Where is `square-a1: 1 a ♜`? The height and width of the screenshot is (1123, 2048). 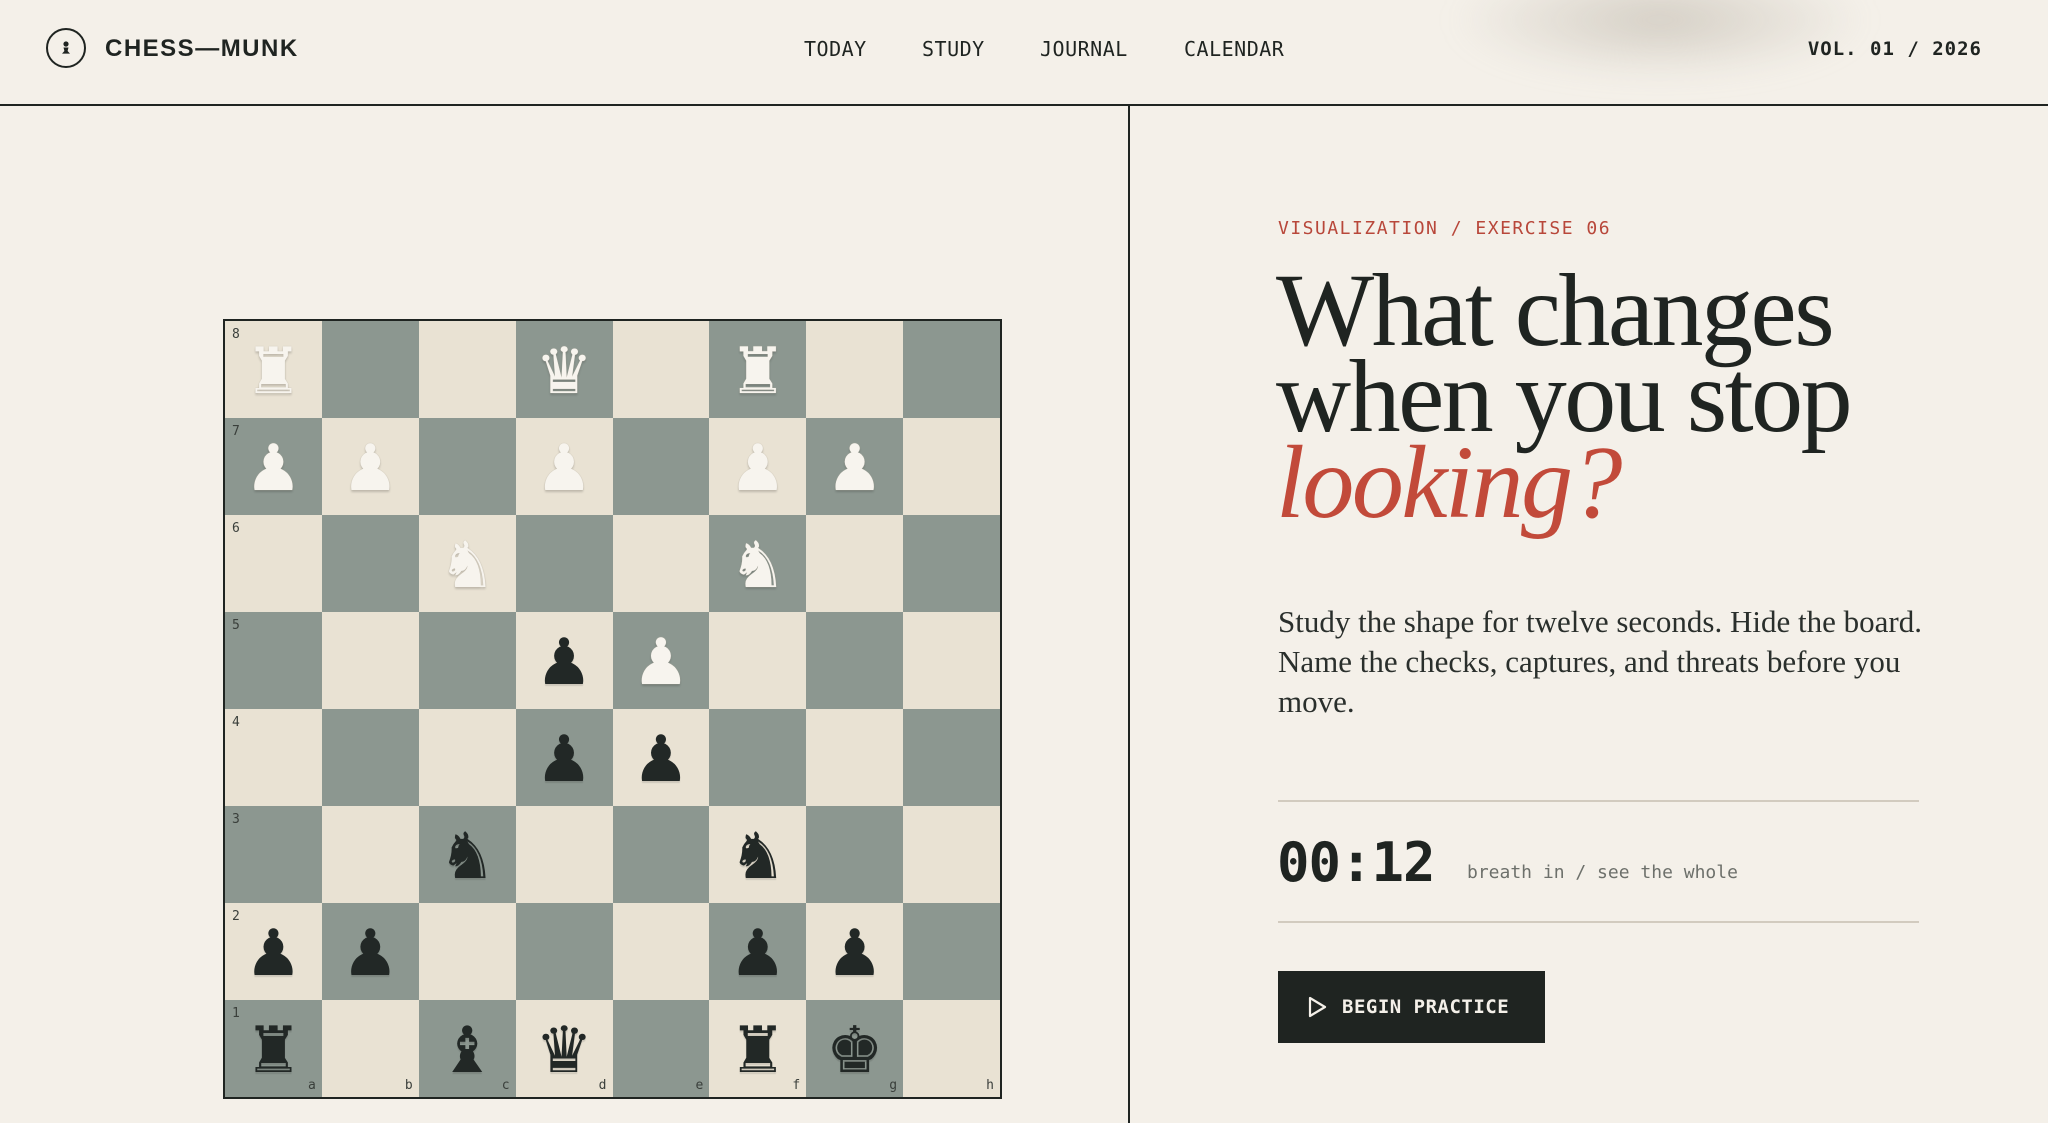
square-a1: 1 a ♜ is located at coordinates (273, 1048).